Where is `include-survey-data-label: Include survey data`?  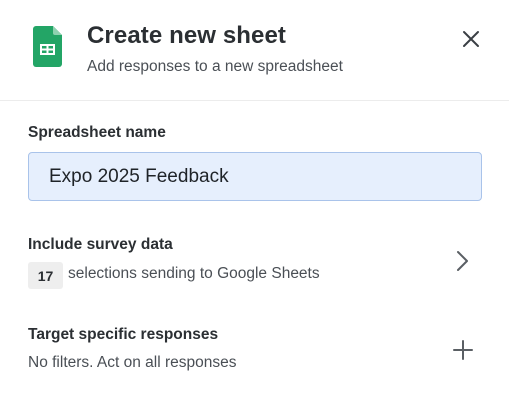 include-survey-data-label: Include survey data is located at coordinates (100, 244).